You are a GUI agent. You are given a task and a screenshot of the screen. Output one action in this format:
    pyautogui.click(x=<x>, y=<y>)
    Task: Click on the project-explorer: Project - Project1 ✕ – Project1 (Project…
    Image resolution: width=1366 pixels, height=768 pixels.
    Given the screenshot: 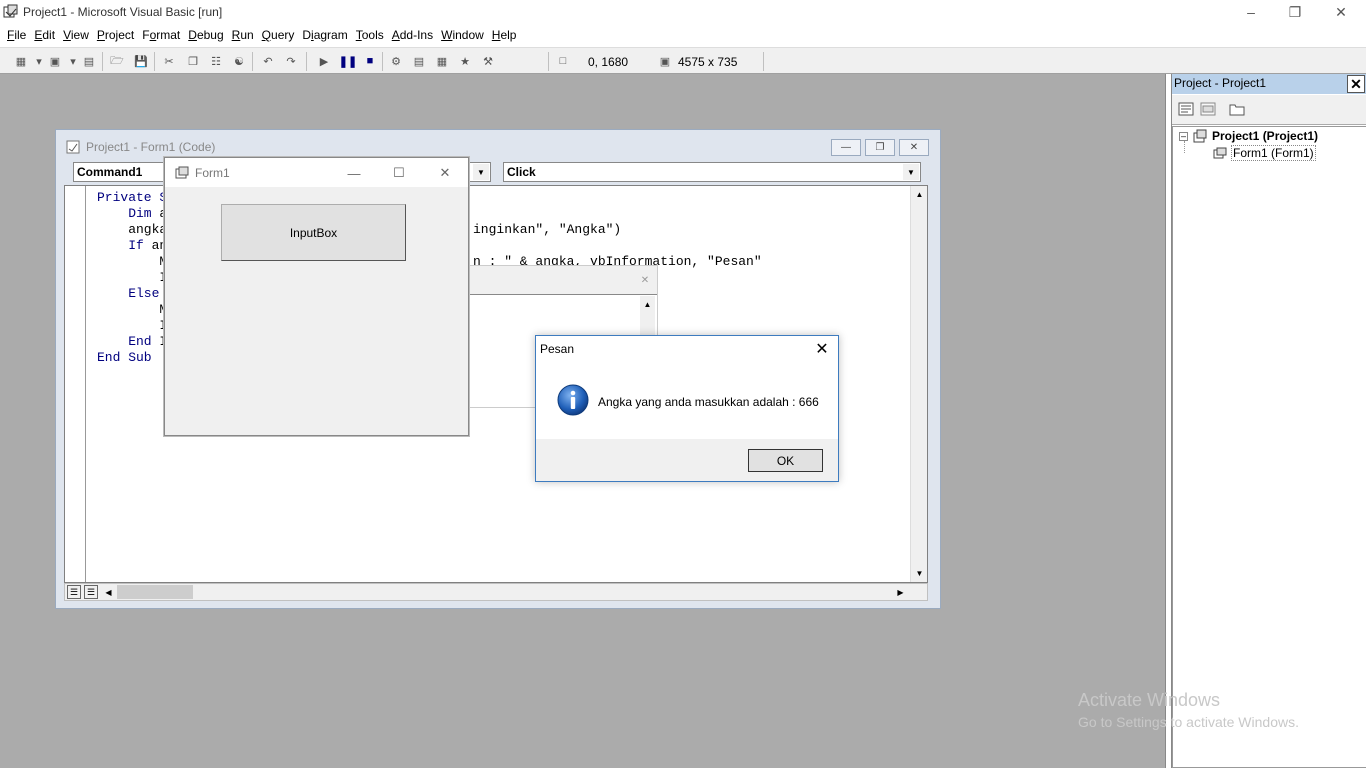 What is the action you would take?
    pyautogui.click(x=1268, y=421)
    